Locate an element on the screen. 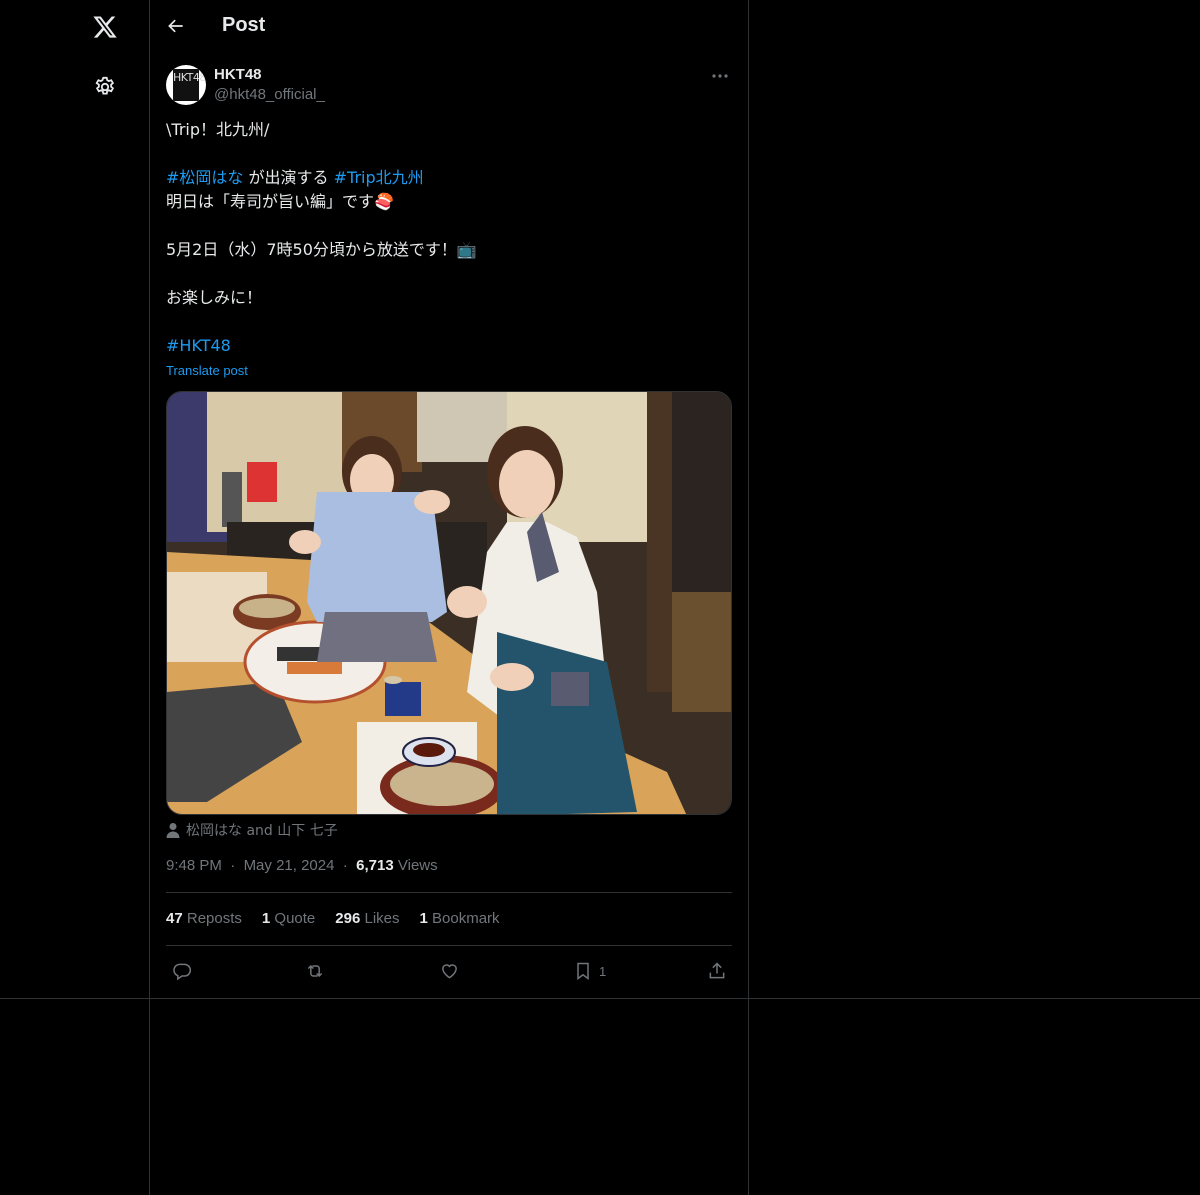  like-icon is located at coordinates (449, 971).